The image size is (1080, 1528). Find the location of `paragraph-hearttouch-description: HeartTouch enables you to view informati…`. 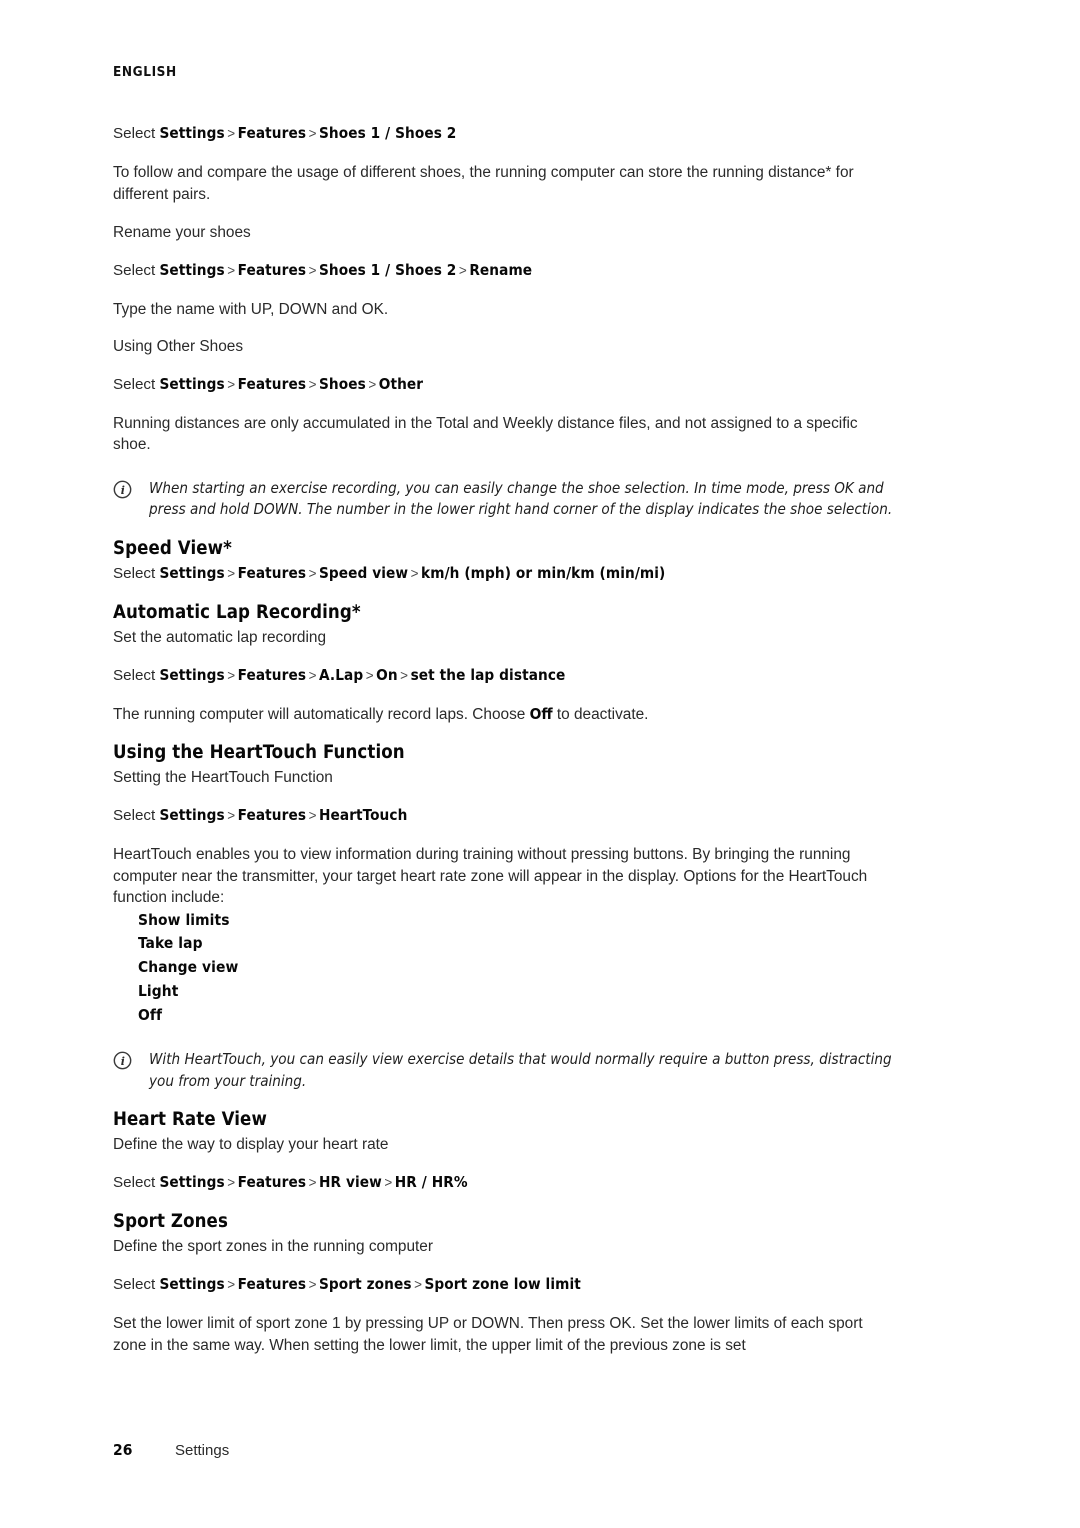

paragraph-hearttouch-description: HeartTouch enables you to view informati… is located at coordinates (490, 876).